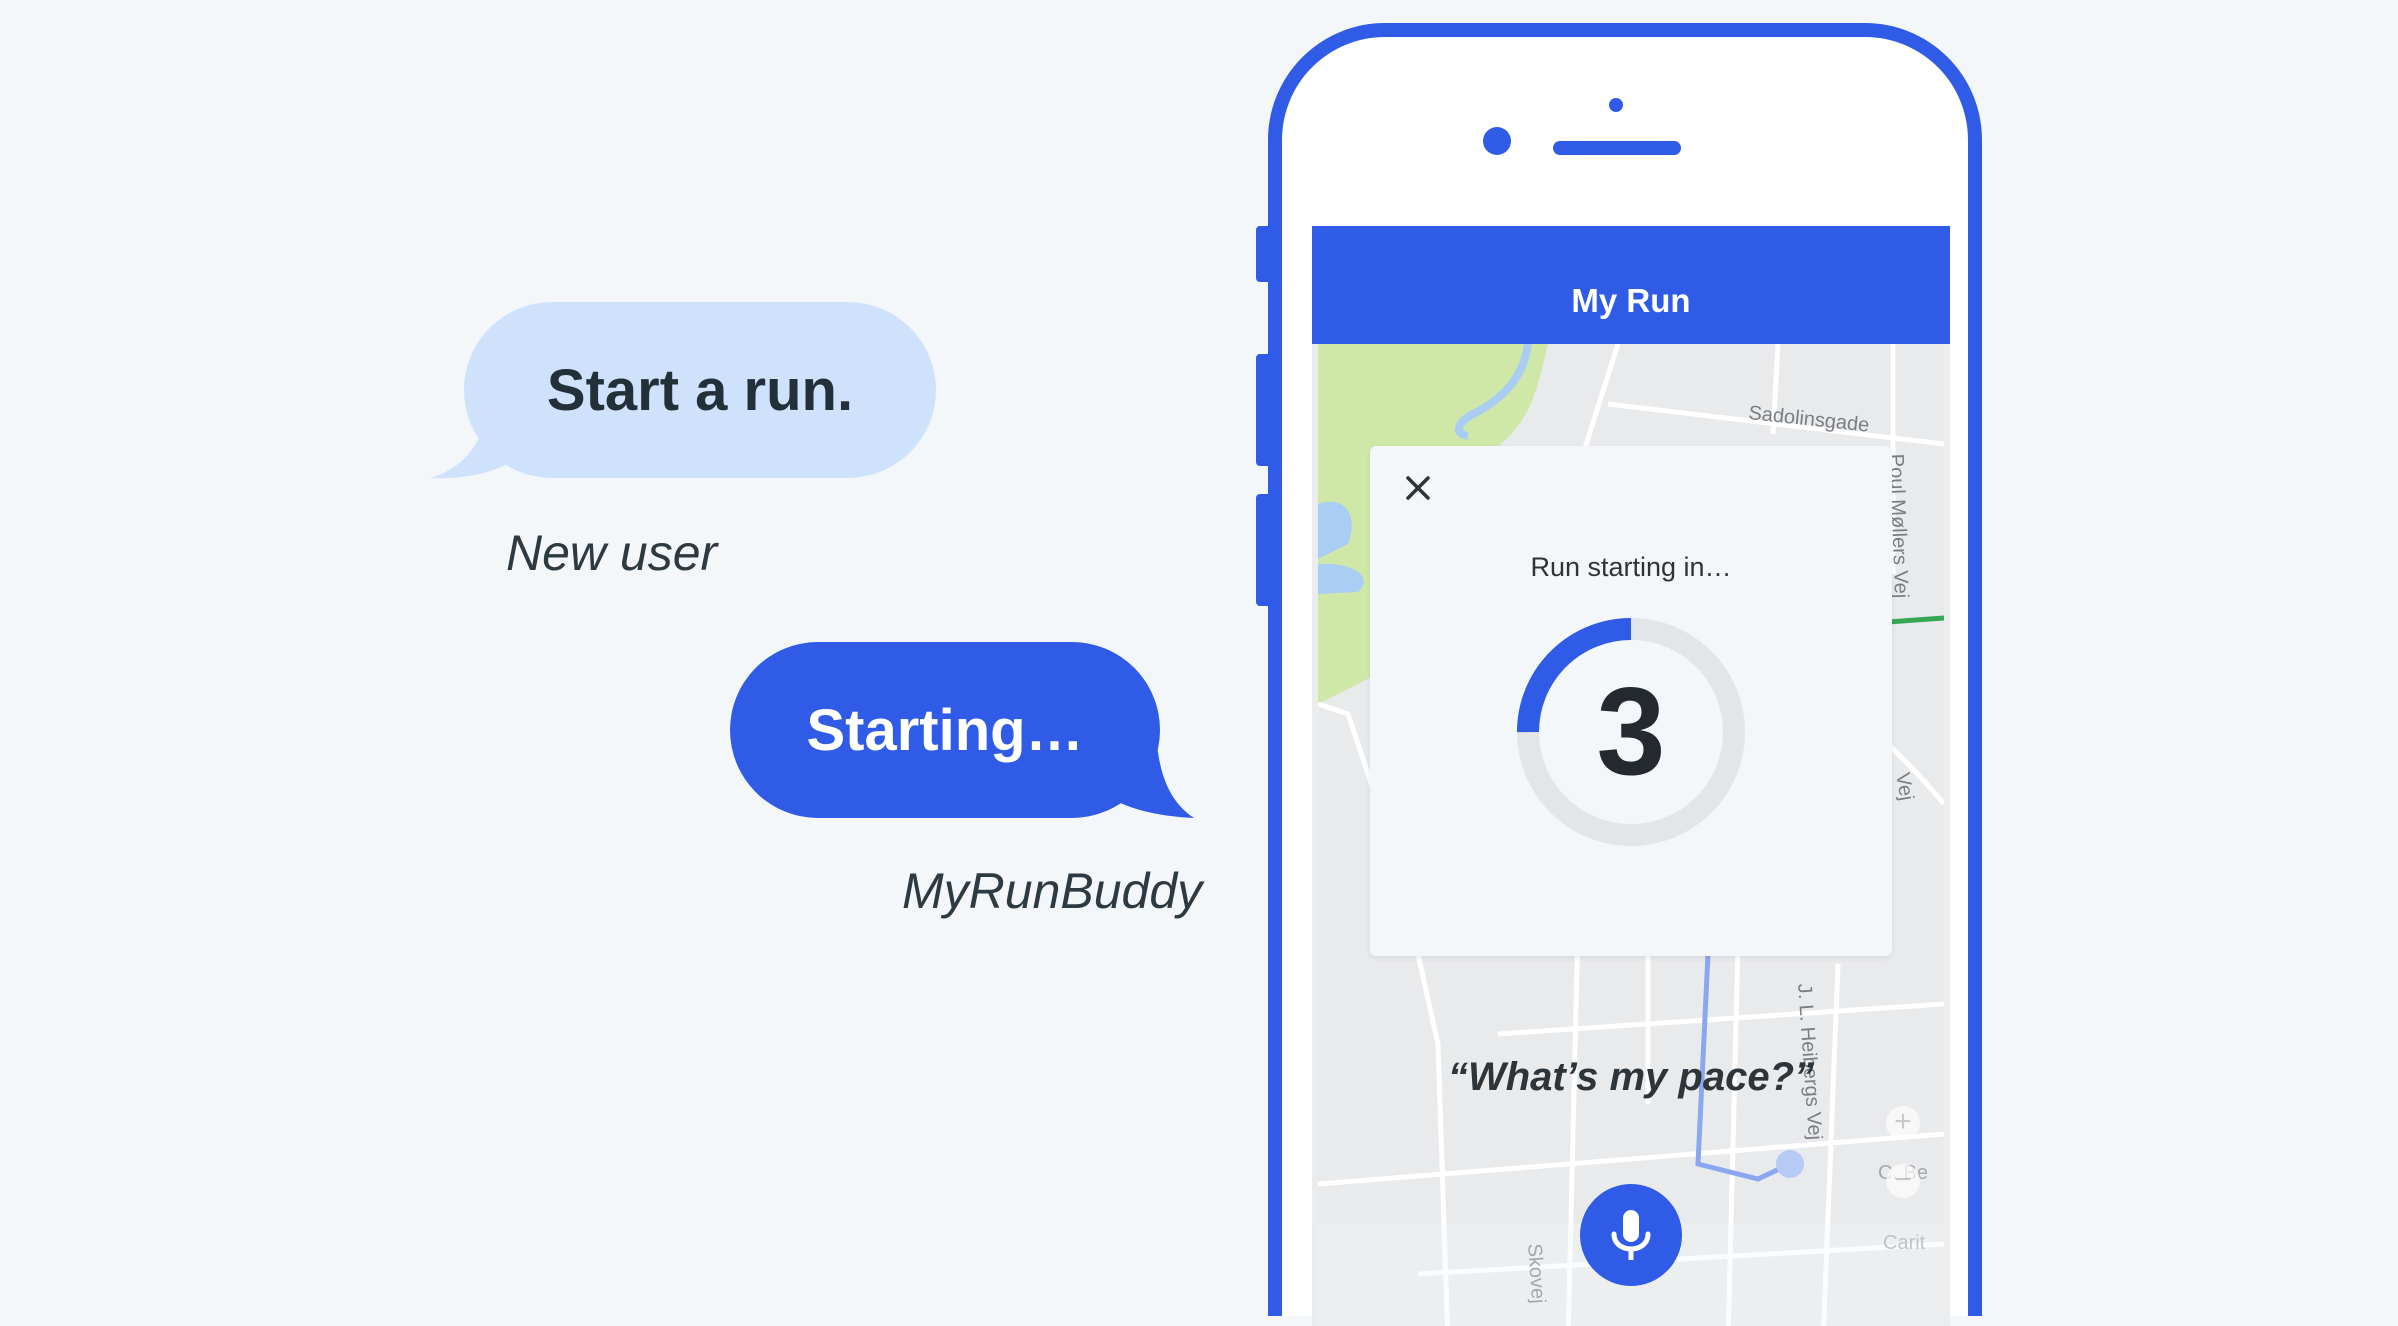 The width and height of the screenshot is (2398, 1326). What do you see at coordinates (1903, 1123) in the screenshot?
I see `zoom-in-button: +` at bounding box center [1903, 1123].